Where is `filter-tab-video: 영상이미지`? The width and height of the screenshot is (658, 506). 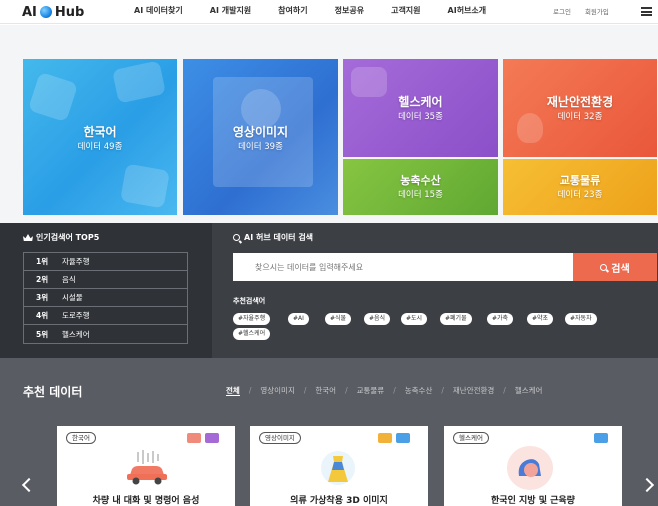 filter-tab-video: 영상이미지 is located at coordinates (277, 390).